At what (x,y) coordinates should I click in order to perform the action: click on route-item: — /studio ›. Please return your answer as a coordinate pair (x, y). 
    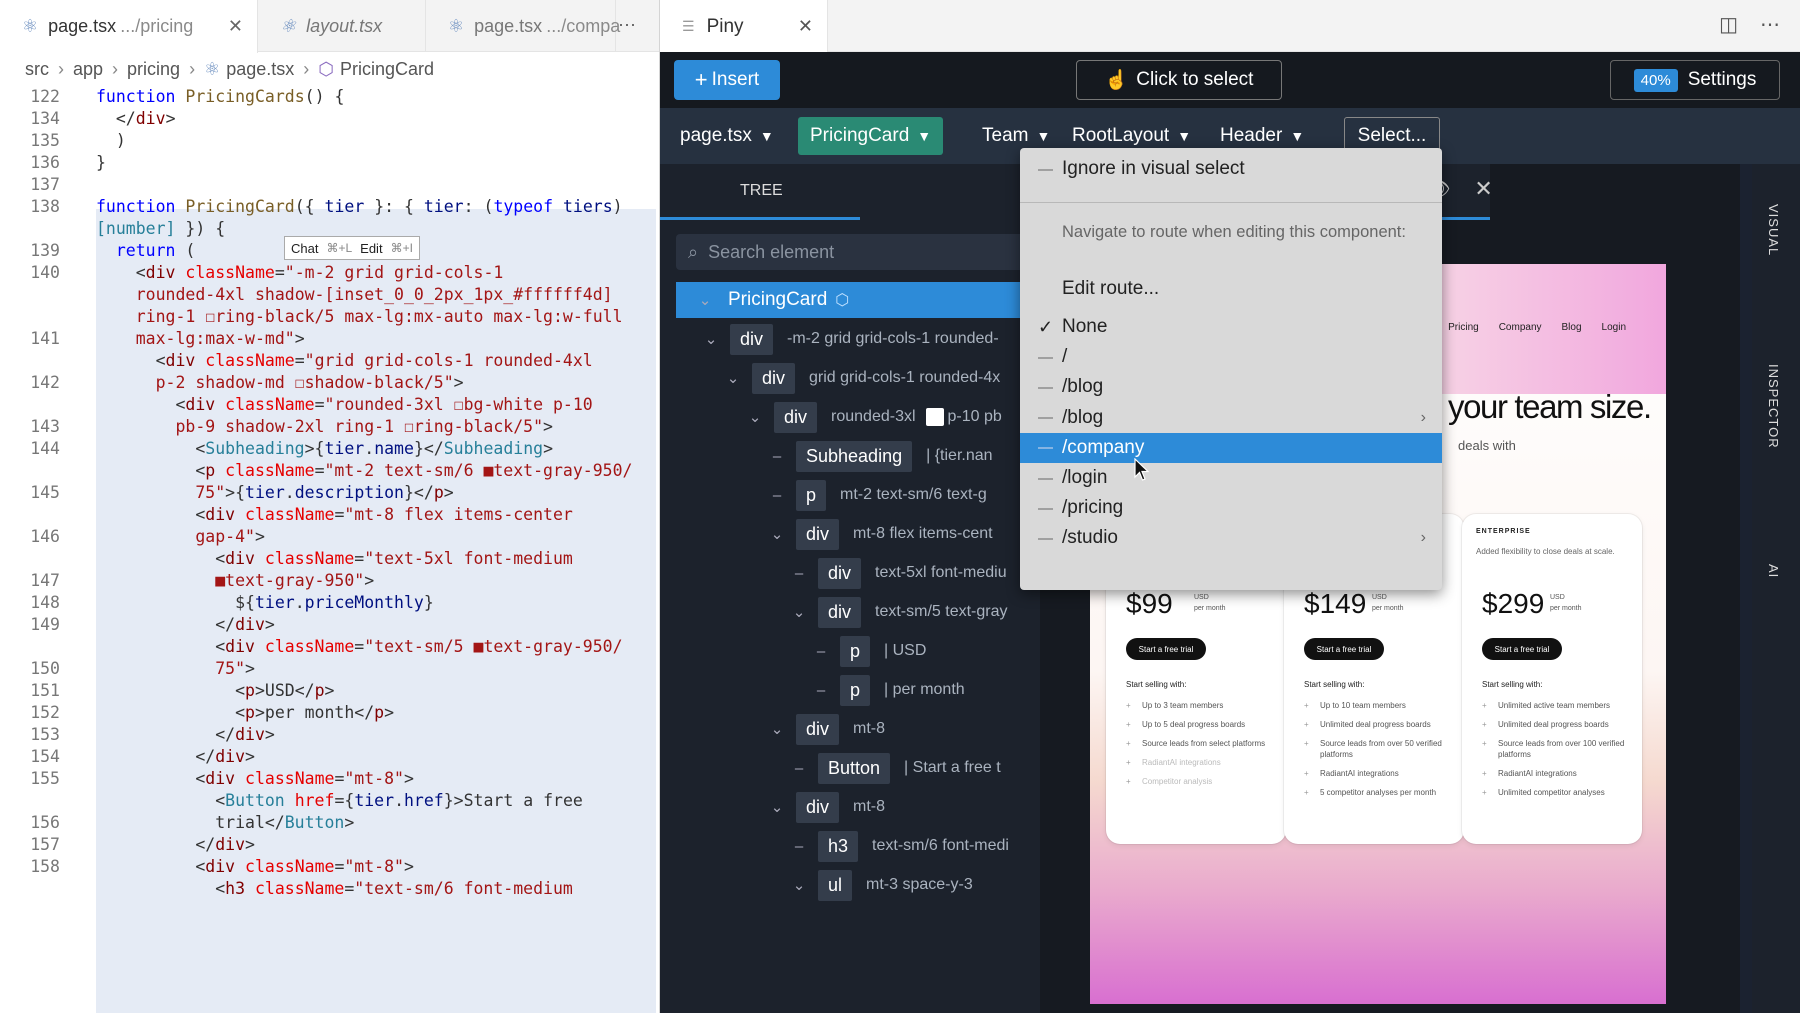
    Looking at the image, I should click on (1231, 538).